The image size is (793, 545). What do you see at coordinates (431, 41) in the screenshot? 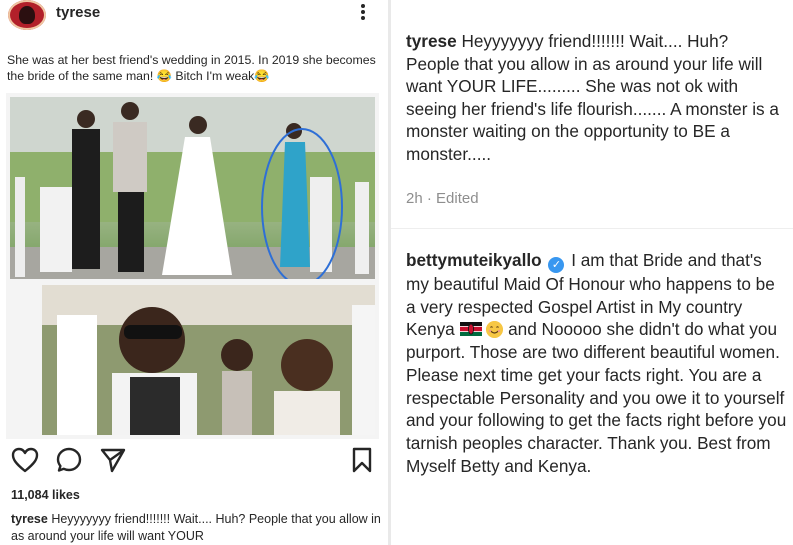
I see `comment-username: tyrese` at bounding box center [431, 41].